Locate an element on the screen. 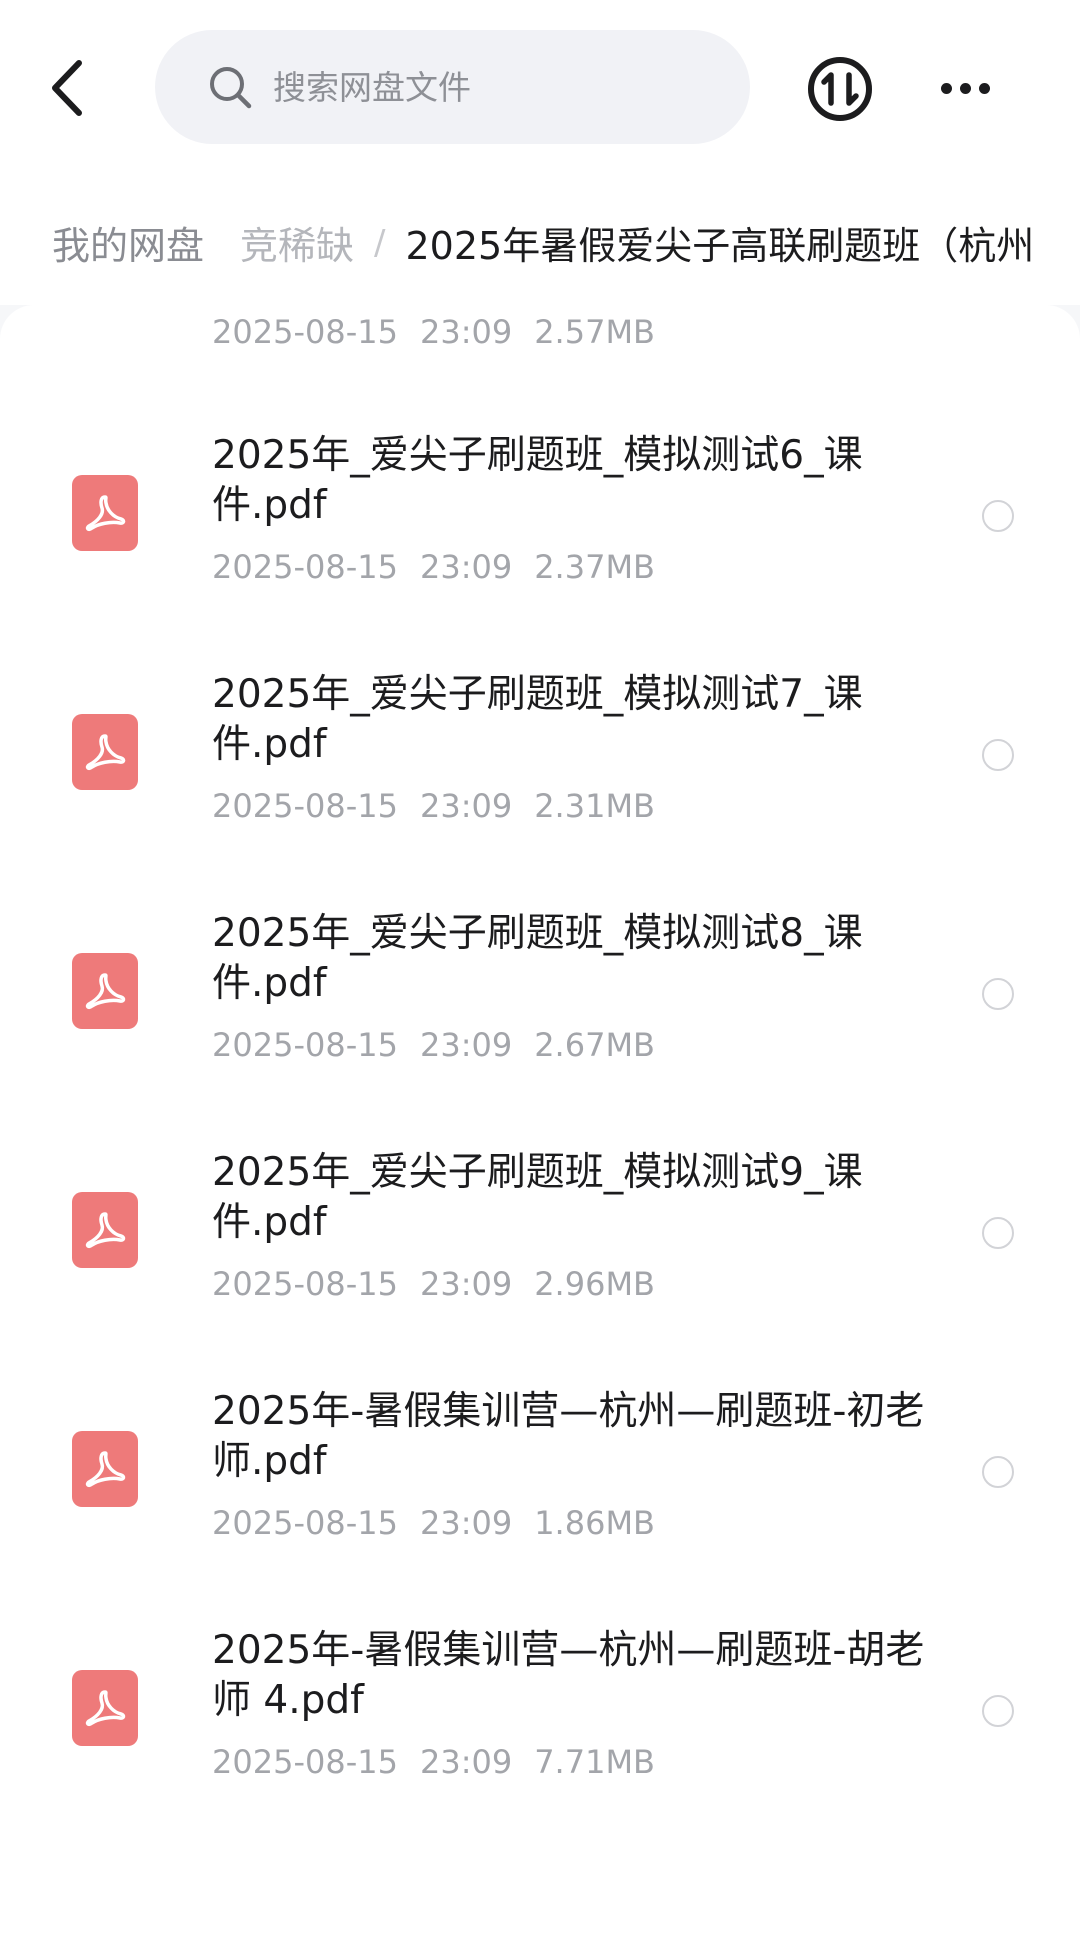  breadcrumb-folder: 竞稀缺 is located at coordinates (297, 242).